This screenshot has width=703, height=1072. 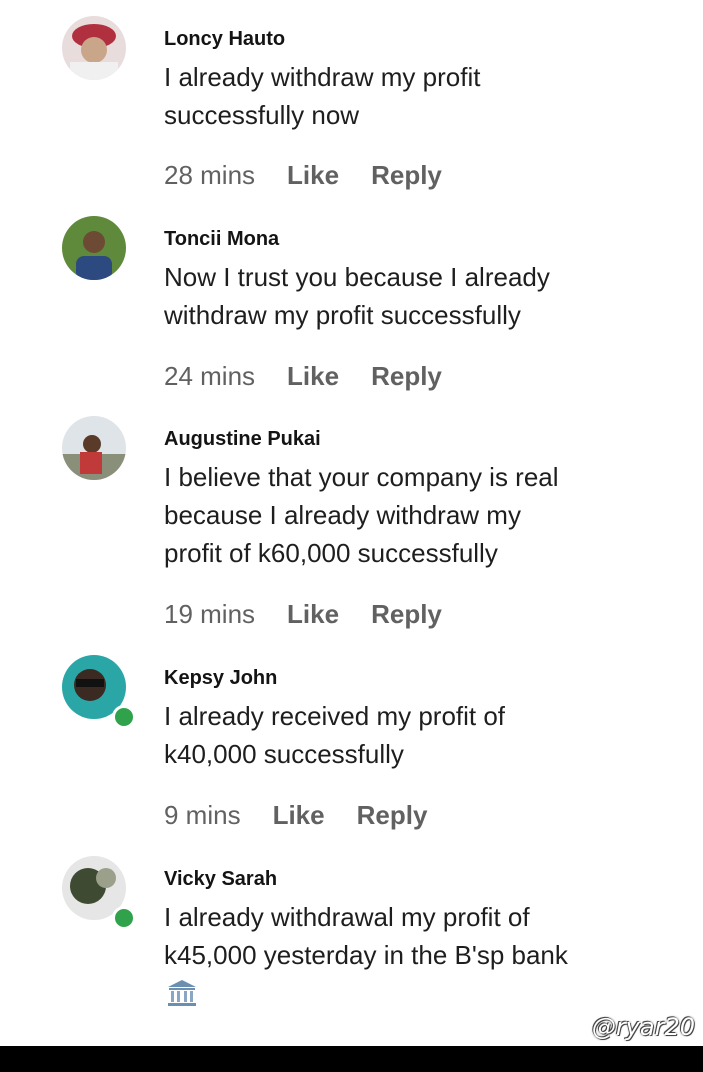 What do you see at coordinates (357, 277) in the screenshot?
I see `comment-text-line: Now I trust you because I already` at bounding box center [357, 277].